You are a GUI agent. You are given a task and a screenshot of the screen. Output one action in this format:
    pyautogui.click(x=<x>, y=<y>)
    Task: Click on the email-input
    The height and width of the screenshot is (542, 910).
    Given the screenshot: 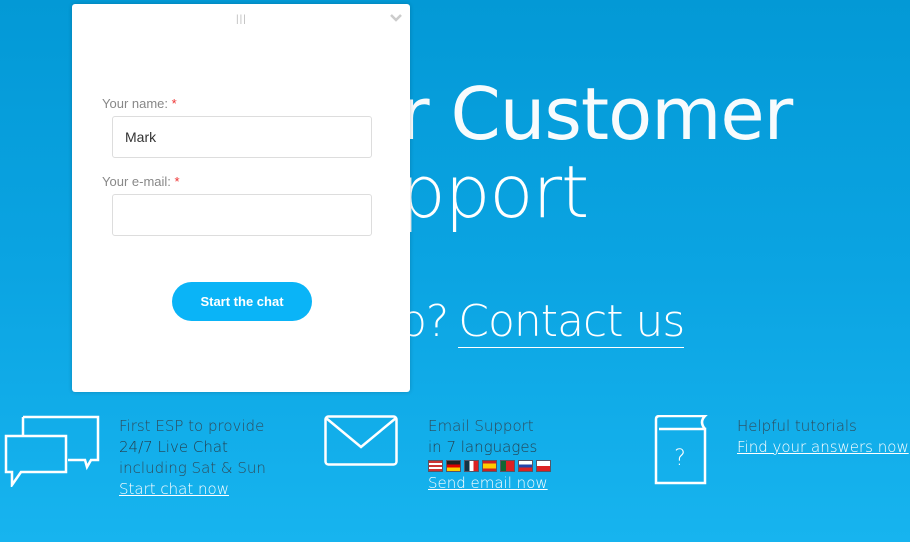 What is the action you would take?
    pyautogui.click(x=242, y=215)
    